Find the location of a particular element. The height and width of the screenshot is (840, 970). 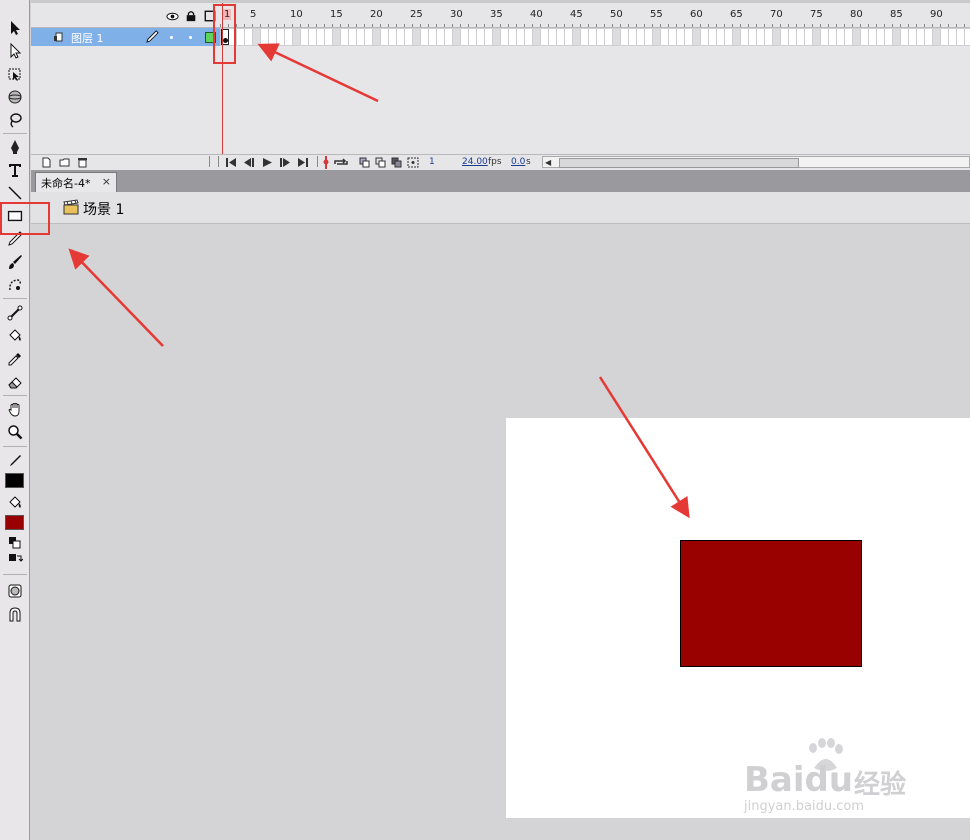

fill-color-control is located at coordinates (15, 503).